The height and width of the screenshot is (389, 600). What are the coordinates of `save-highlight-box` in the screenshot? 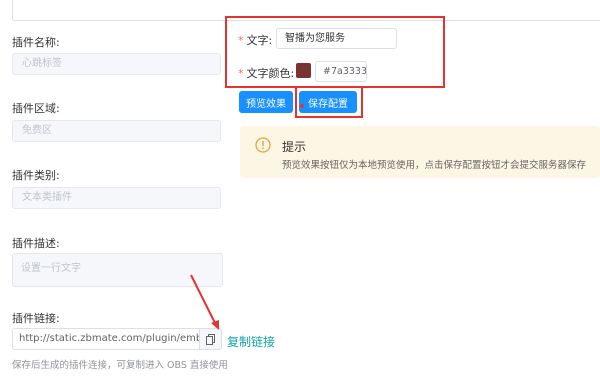 It's located at (329, 102).